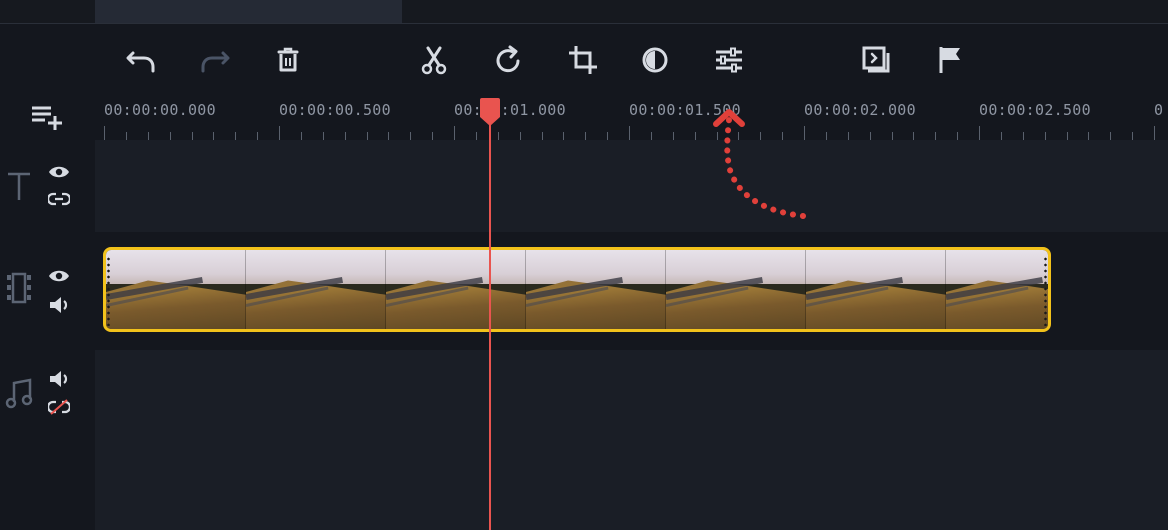 The width and height of the screenshot is (1168, 530). What do you see at coordinates (59, 407) in the screenshot?
I see `unlink-icon` at bounding box center [59, 407].